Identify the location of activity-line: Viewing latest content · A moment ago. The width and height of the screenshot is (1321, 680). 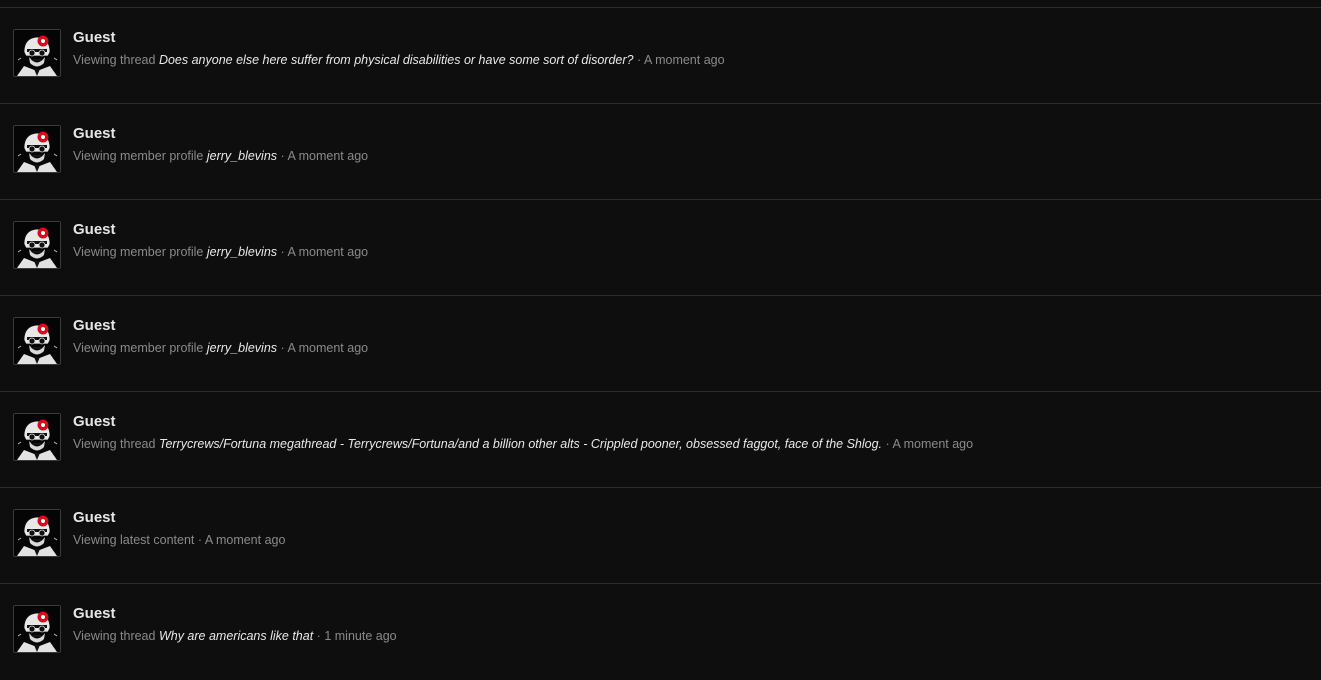
(179, 540).